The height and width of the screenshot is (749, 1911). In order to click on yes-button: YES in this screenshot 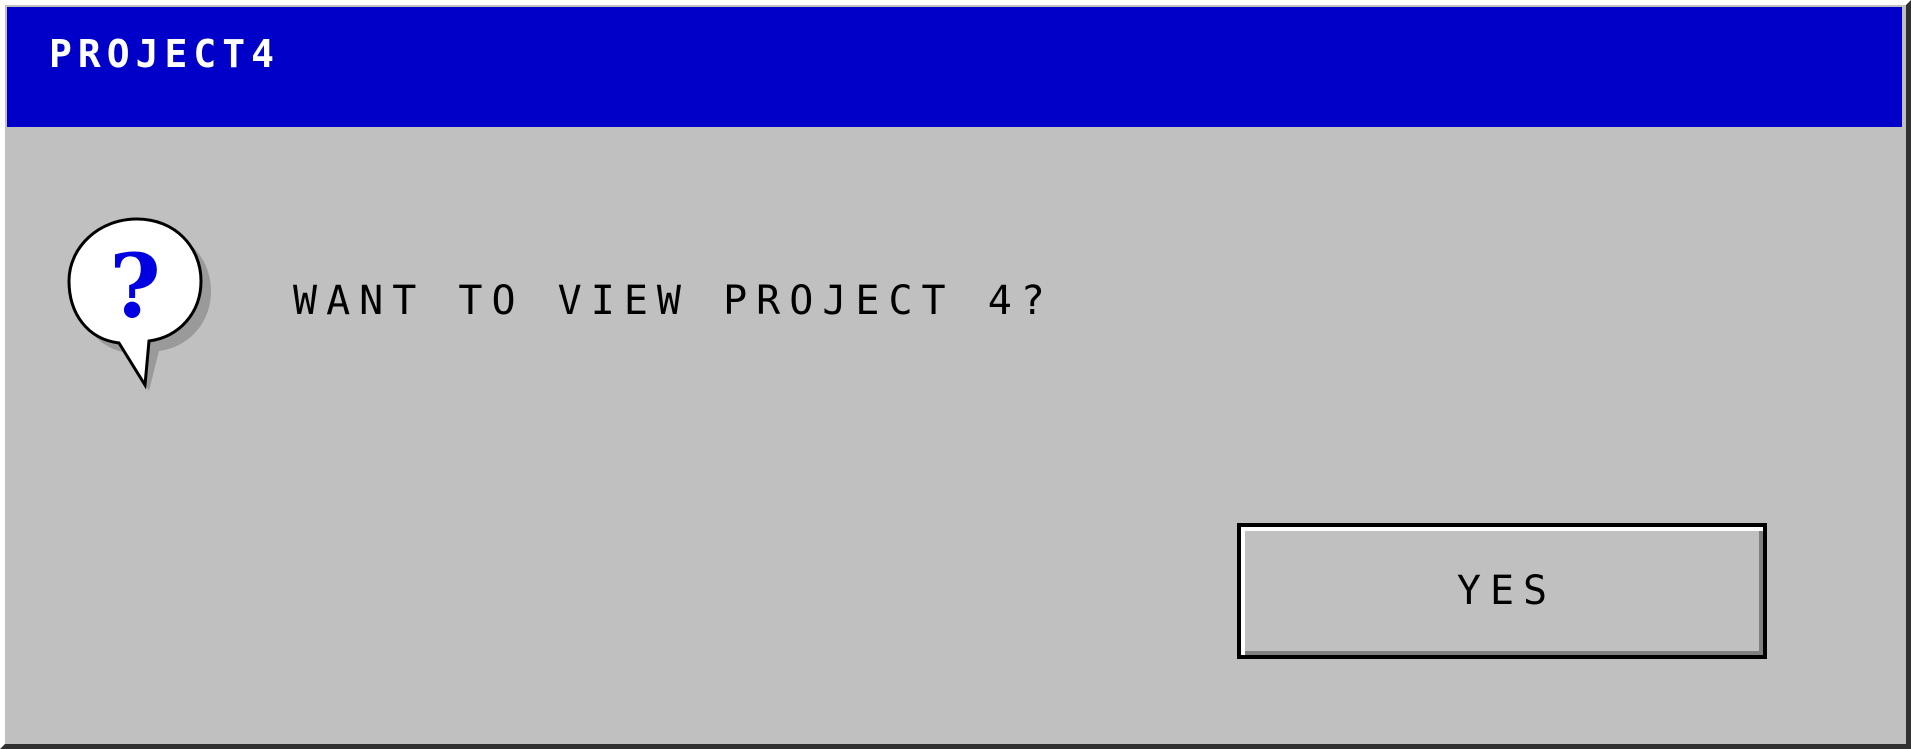, I will do `click(1502, 591)`.